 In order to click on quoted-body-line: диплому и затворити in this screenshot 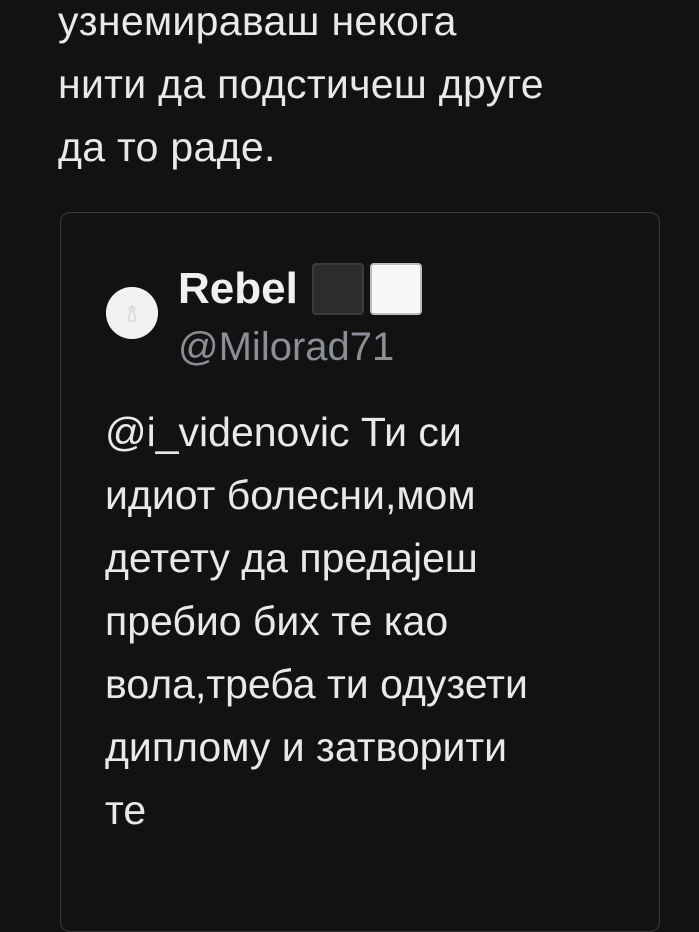, I will do `click(306, 747)`.